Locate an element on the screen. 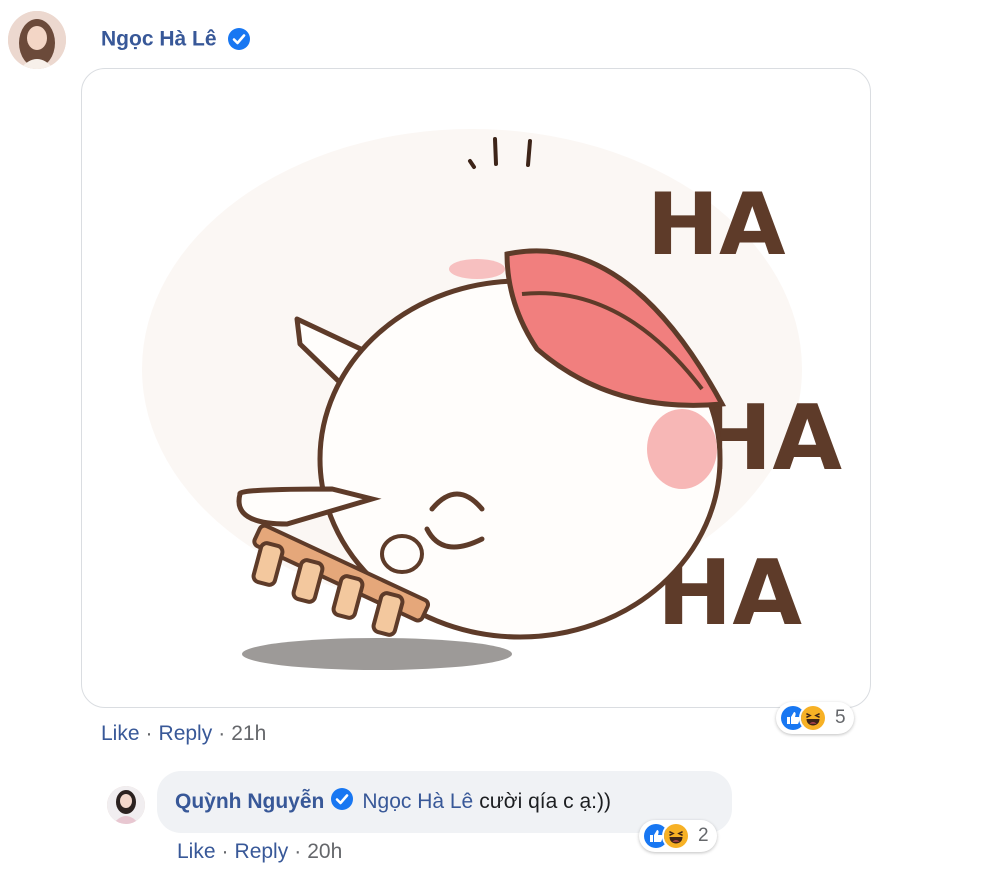 Image resolution: width=1001 pixels, height=883 pixels. reply-author-name: Quỳnh Nguyễn is located at coordinates (249, 802).